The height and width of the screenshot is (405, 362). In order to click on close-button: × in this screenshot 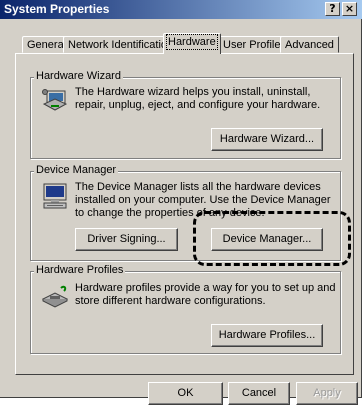, I will do `click(349, 9)`.